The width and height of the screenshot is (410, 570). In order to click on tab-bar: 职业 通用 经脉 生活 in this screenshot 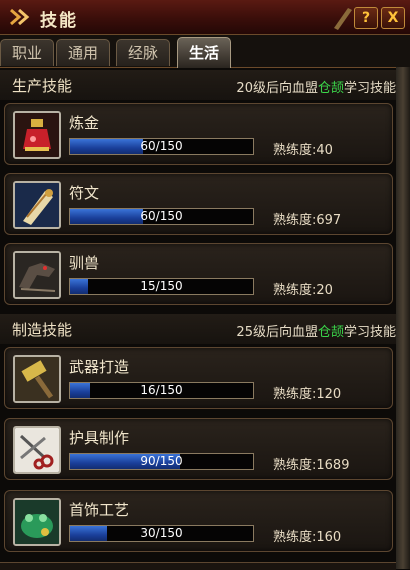, I will do `click(205, 51)`.